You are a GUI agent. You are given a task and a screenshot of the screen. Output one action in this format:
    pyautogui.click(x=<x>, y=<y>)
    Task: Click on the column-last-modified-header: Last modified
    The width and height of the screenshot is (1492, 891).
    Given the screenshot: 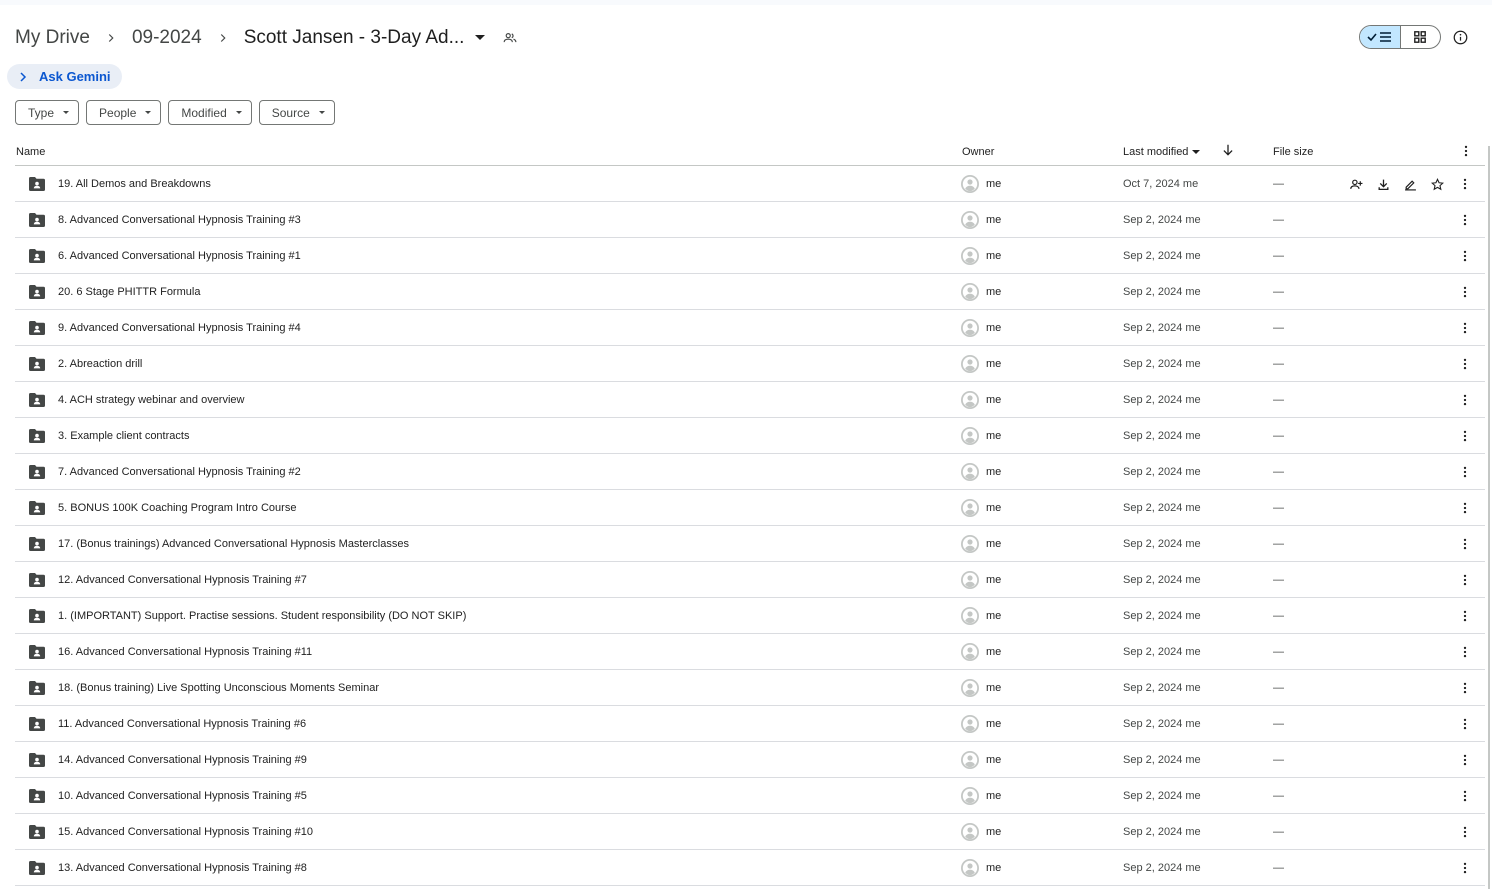 What is the action you would take?
    pyautogui.click(x=1162, y=152)
    